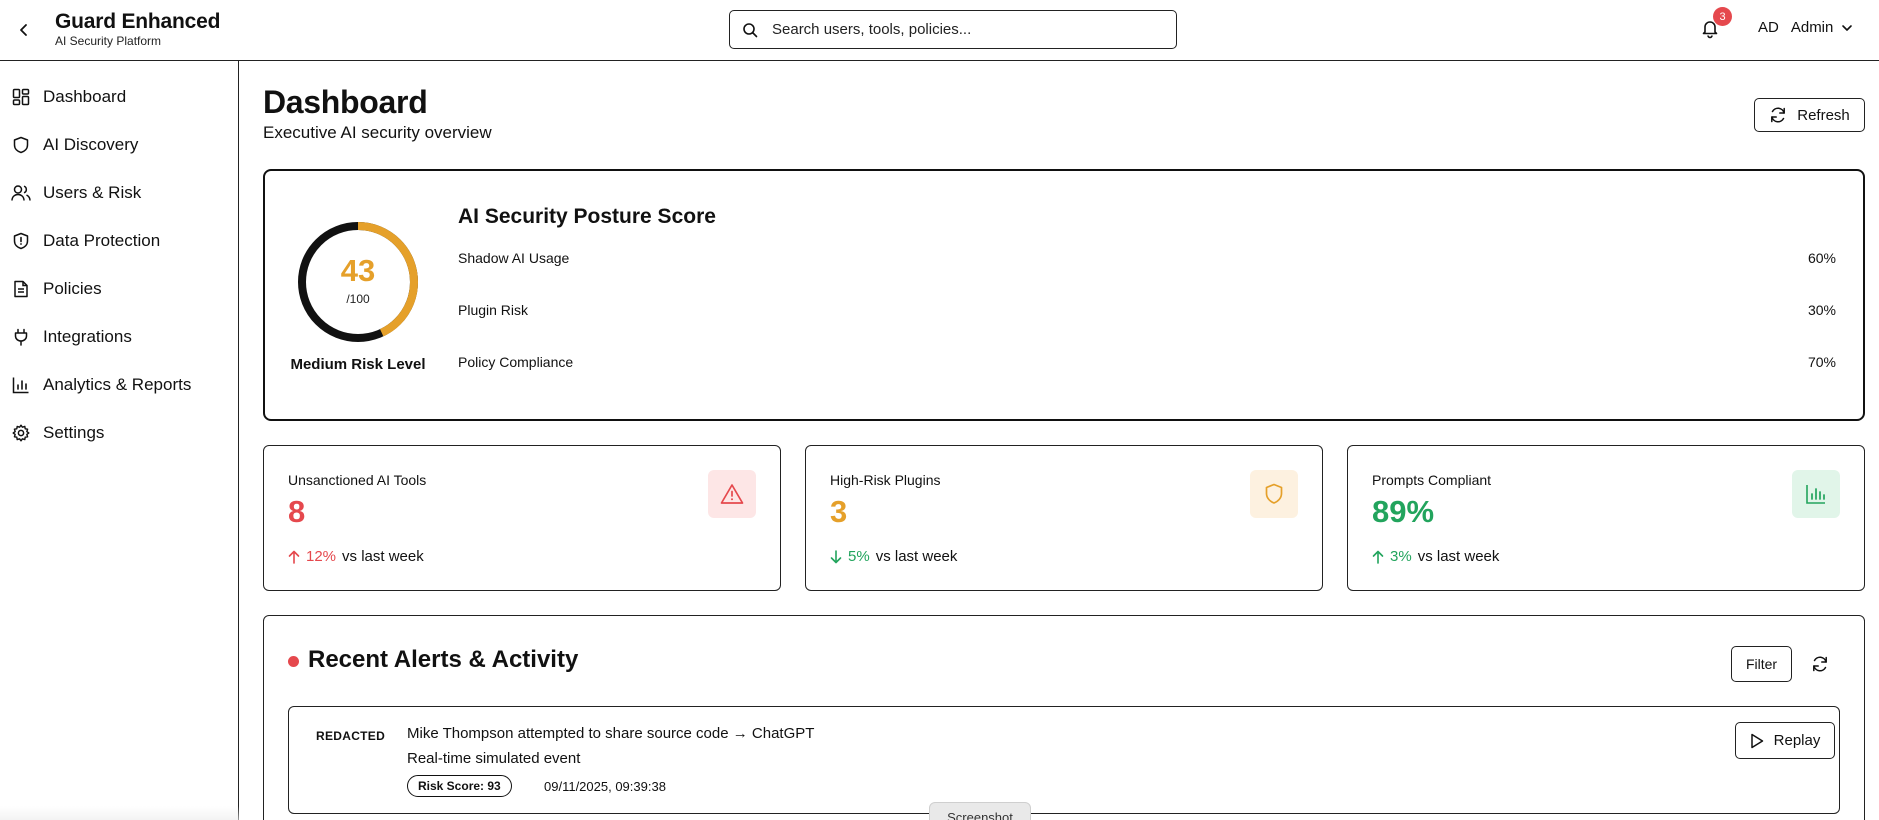 The image size is (1879, 820). I want to click on stat-trend: 5% vs last week, so click(893, 556).